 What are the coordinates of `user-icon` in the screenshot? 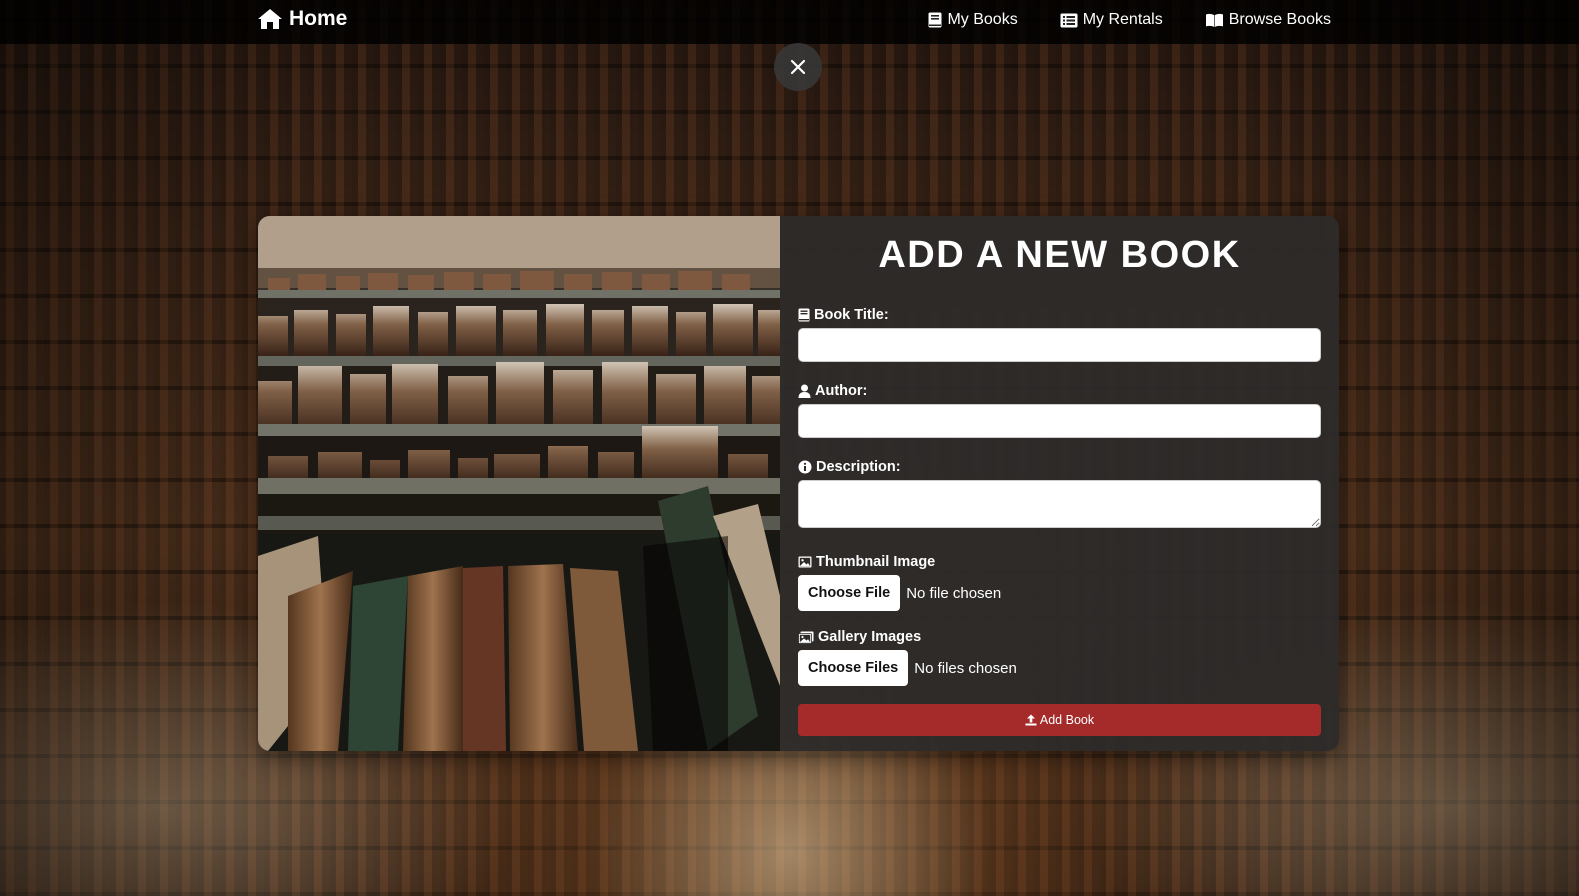 It's located at (804, 391).